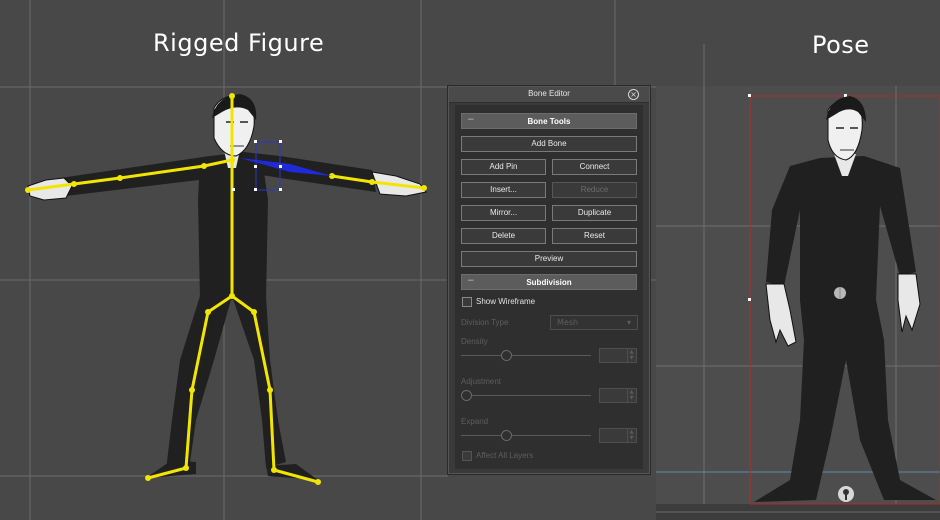  What do you see at coordinates (467, 456) in the screenshot?
I see `affect-all-layers-checkbox` at bounding box center [467, 456].